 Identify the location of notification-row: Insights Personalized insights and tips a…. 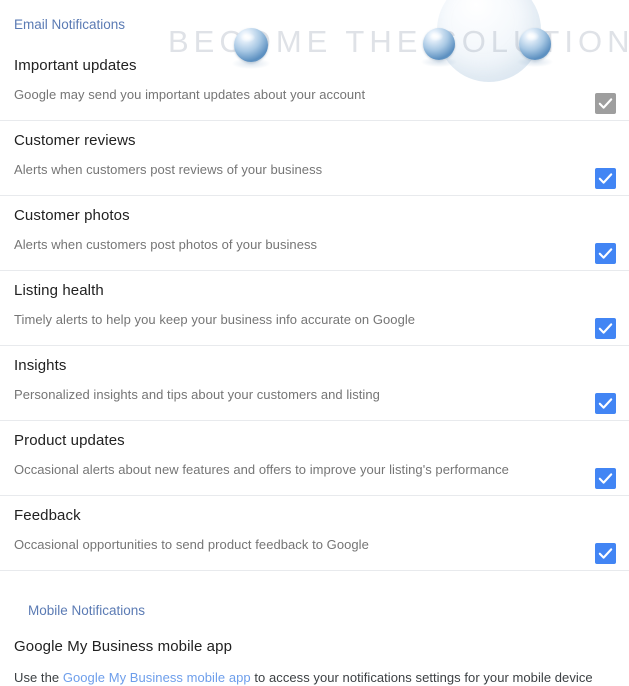
(314, 383).